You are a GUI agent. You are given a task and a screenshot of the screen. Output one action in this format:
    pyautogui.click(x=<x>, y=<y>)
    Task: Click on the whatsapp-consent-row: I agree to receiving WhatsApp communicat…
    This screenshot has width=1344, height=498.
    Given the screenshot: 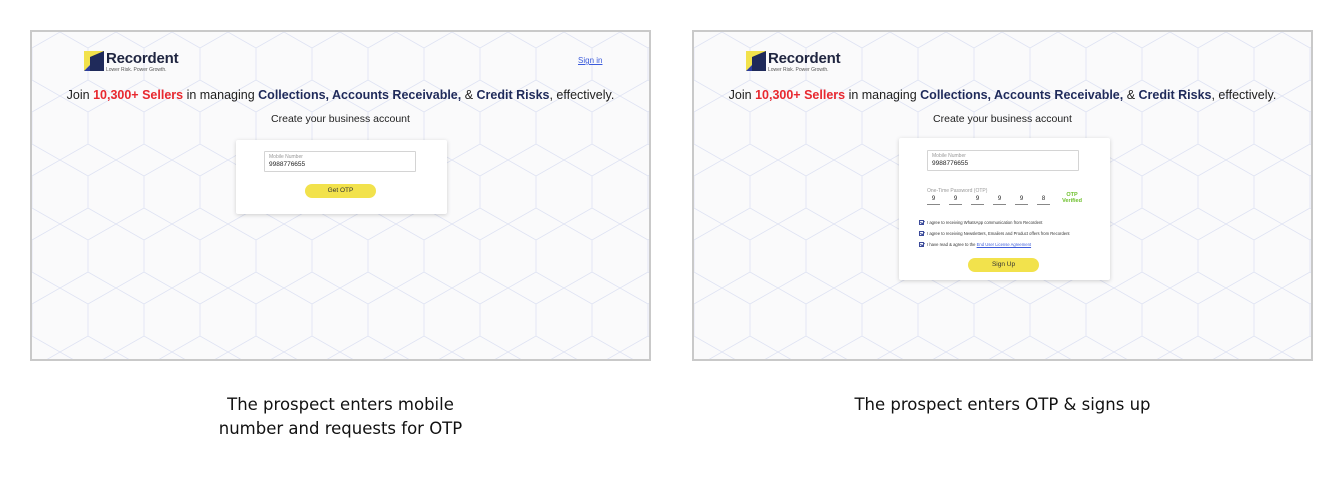 What is the action you would take?
    pyautogui.click(x=980, y=222)
    